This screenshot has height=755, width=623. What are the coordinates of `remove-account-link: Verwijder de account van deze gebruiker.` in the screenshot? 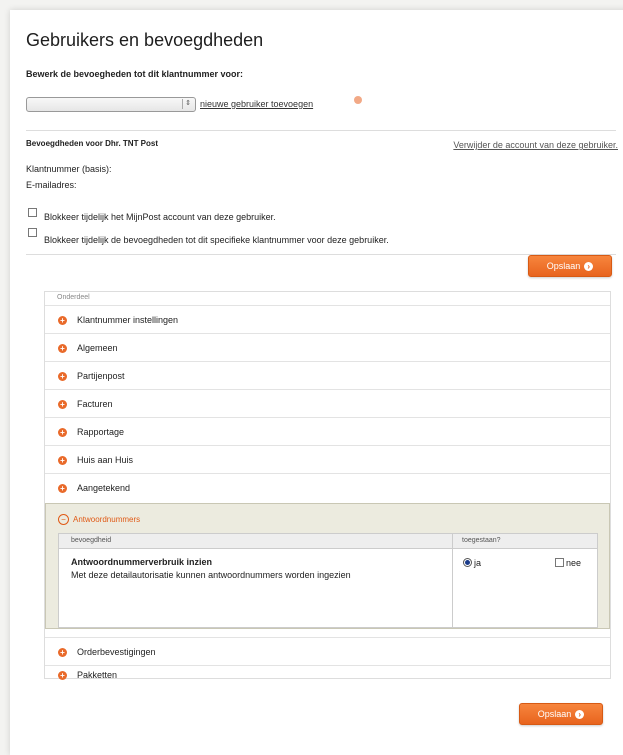 It's located at (535, 145).